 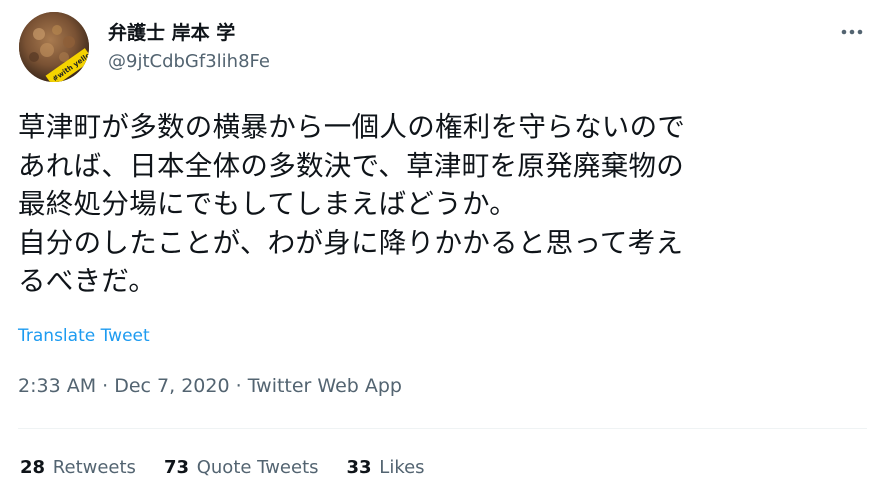 What do you see at coordinates (257, 467) in the screenshot?
I see `quote-tweets-label: Quote Tweets` at bounding box center [257, 467].